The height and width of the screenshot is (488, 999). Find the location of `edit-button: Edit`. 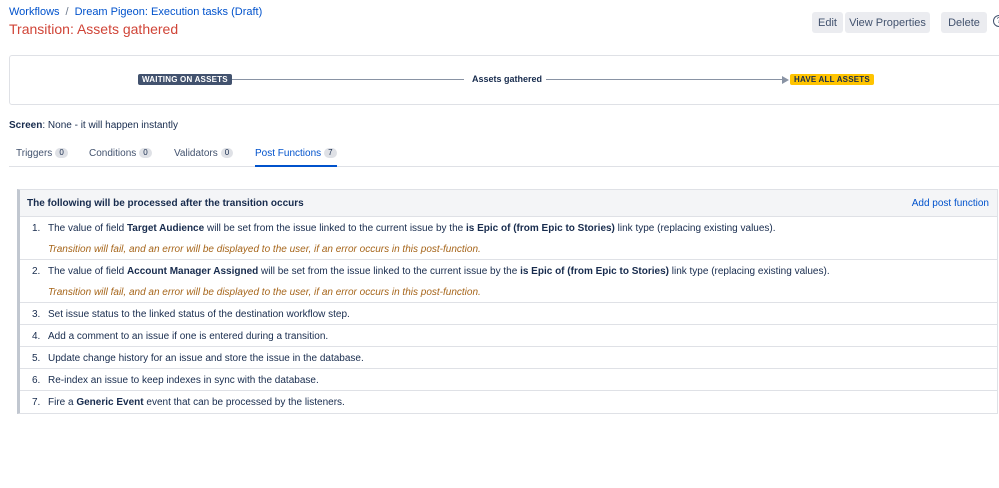

edit-button: Edit is located at coordinates (827, 22).